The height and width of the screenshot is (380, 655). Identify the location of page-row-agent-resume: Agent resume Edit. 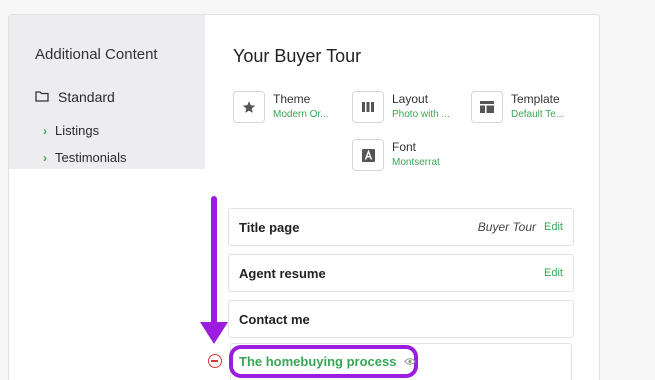
(401, 273).